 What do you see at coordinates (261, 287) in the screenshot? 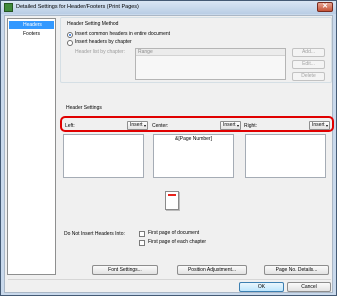
I see `ok-button: OK` at bounding box center [261, 287].